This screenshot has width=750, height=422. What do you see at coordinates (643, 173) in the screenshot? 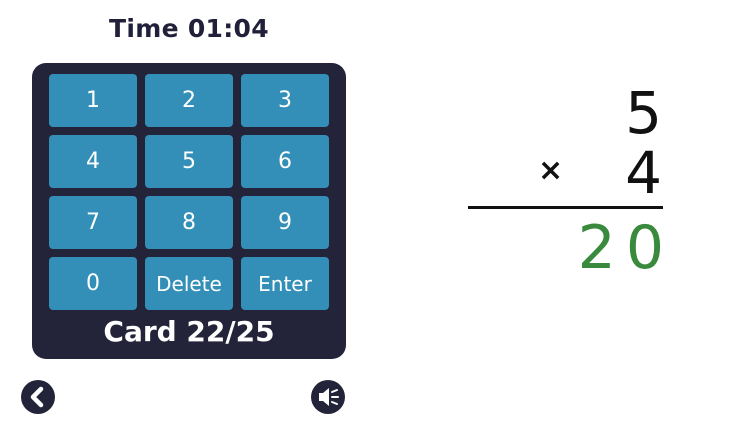
I see `bottom-operand: 4` at bounding box center [643, 173].